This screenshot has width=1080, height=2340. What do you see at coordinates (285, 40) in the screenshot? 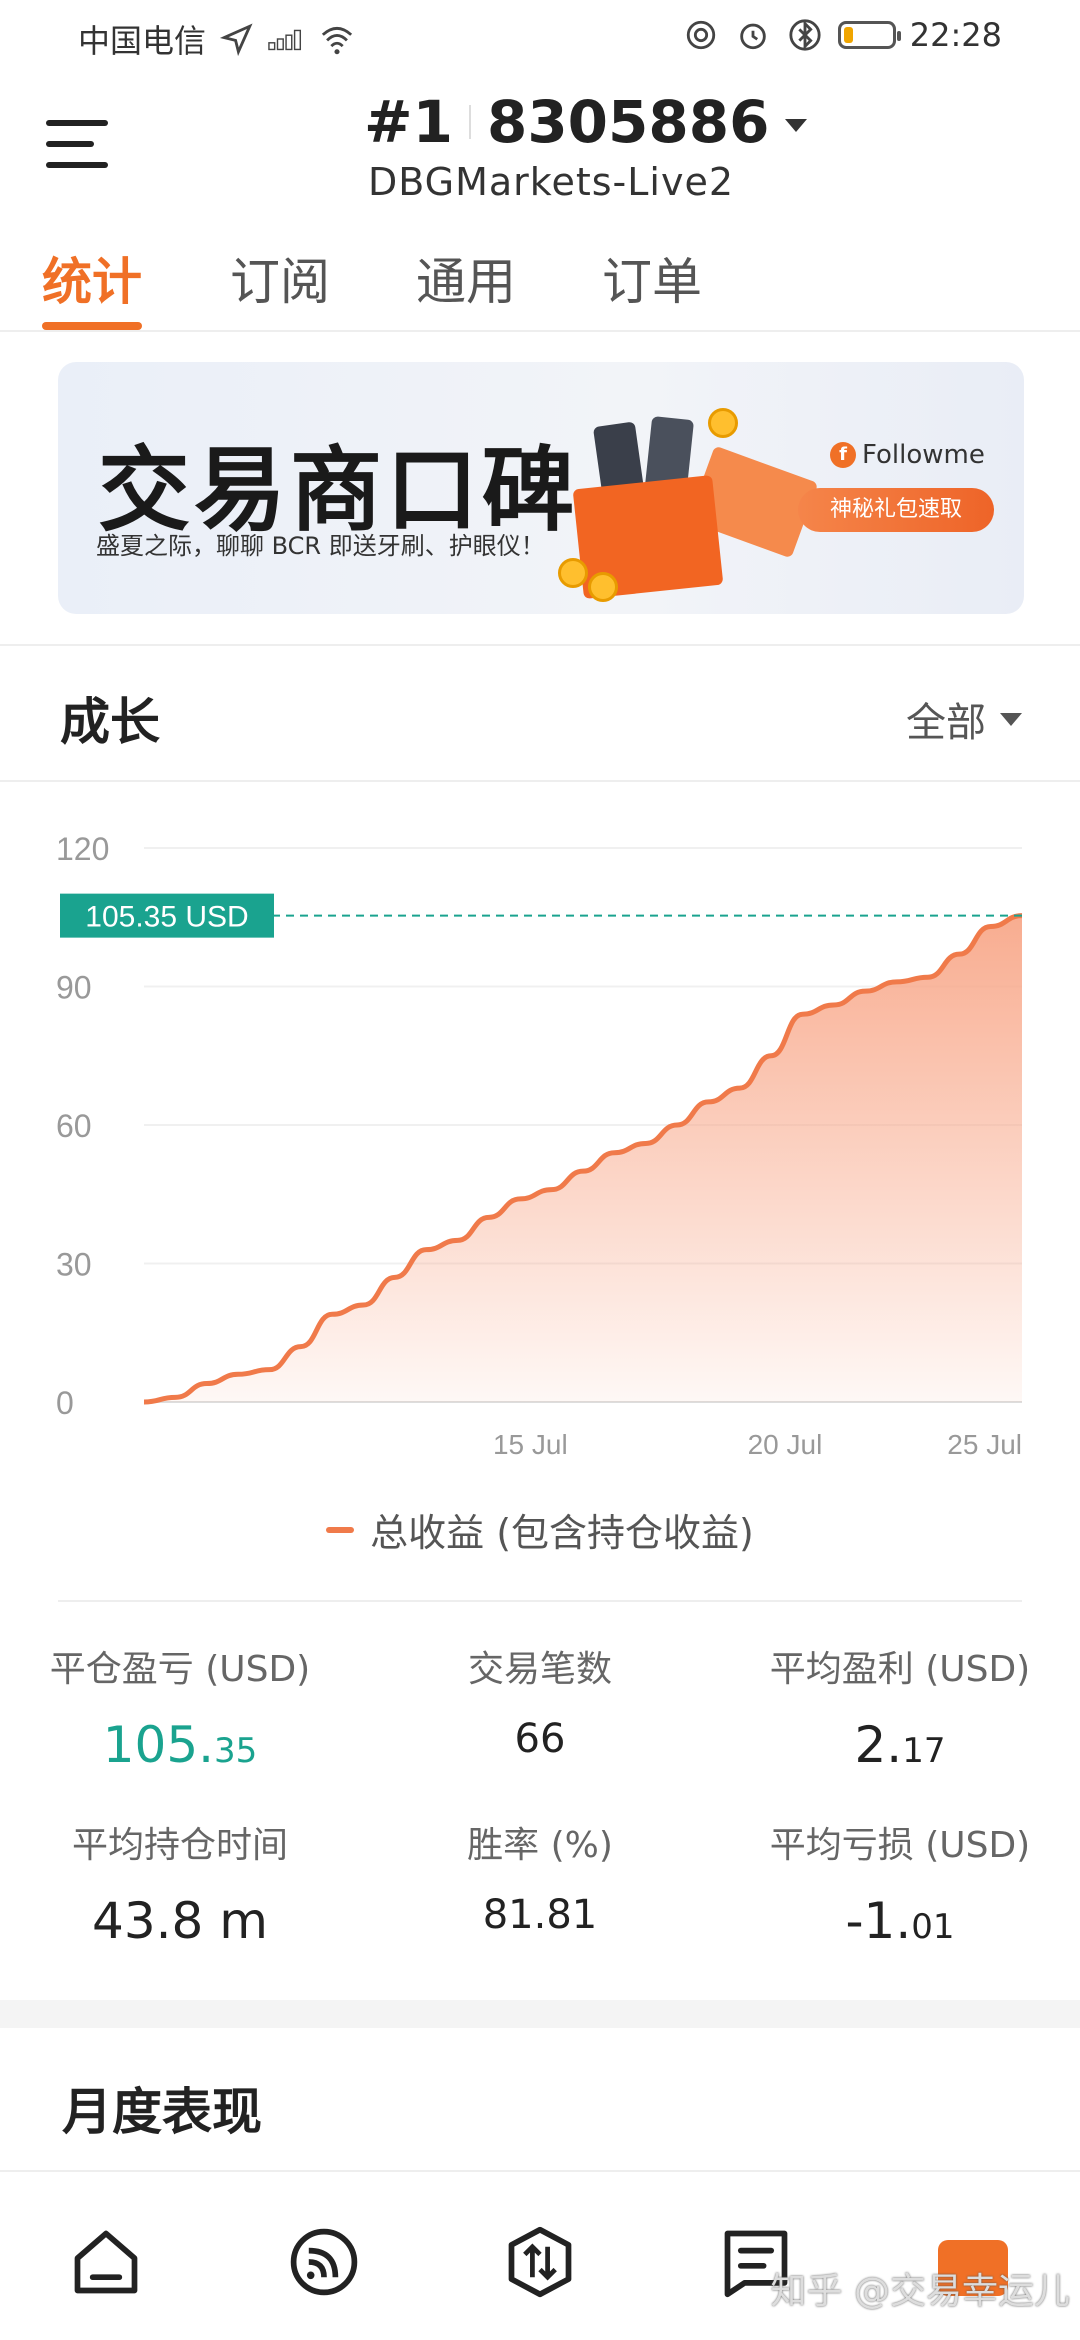
I see `signal-icon` at bounding box center [285, 40].